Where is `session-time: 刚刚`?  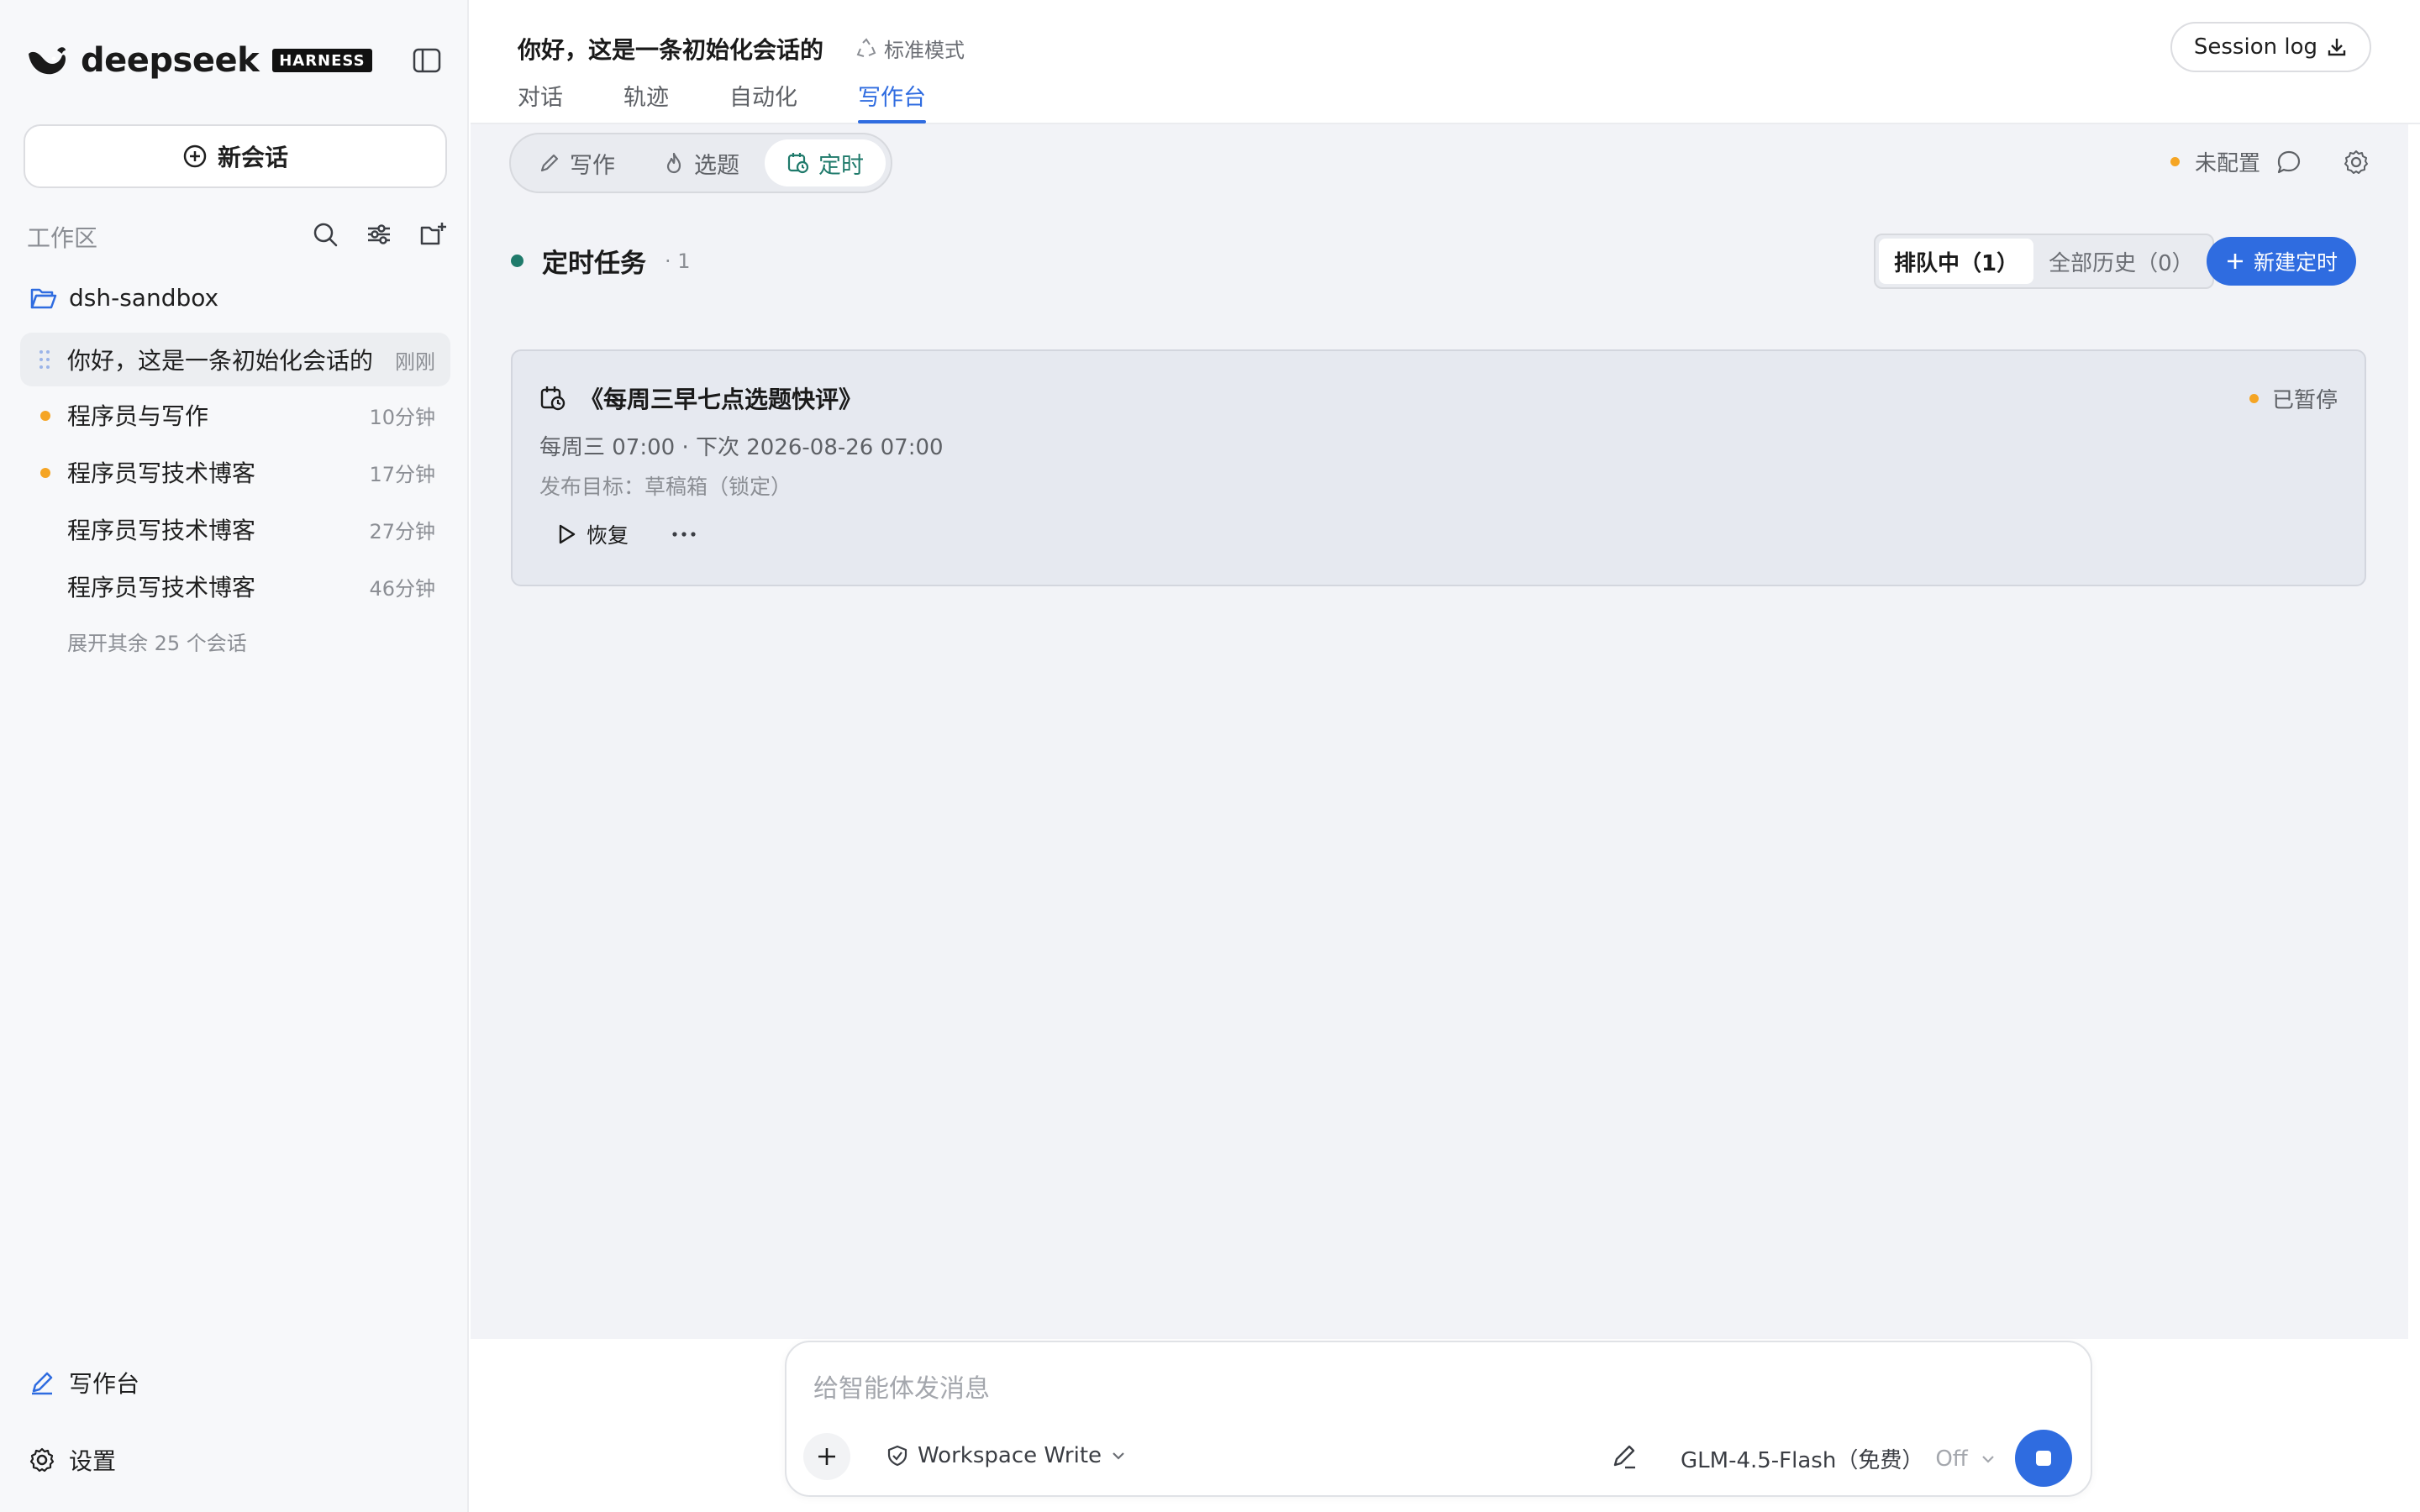 session-time: 刚刚 is located at coordinates (415, 361).